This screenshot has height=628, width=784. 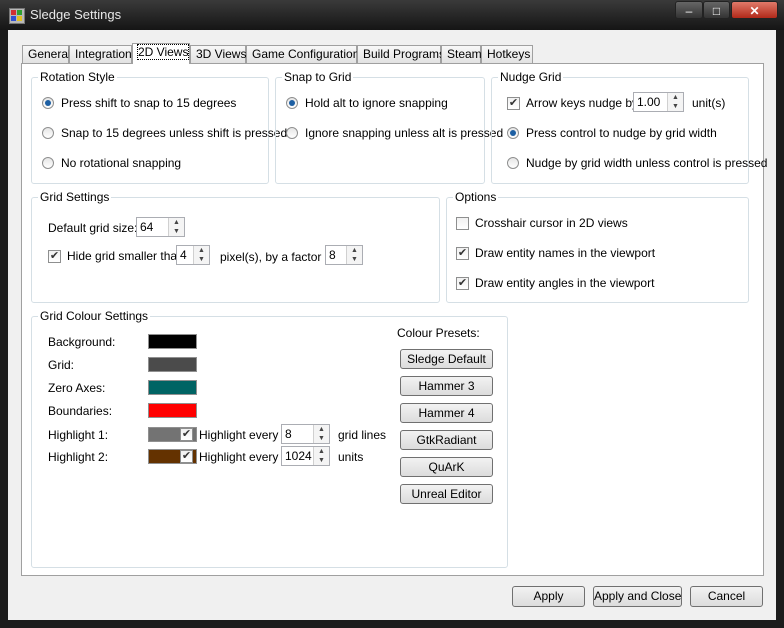 I want to click on hide-grid-checkbox: ✔, so click(x=54, y=256).